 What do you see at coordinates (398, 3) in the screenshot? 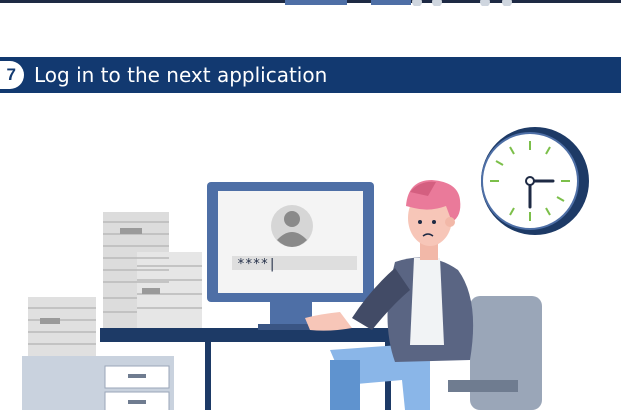
I see `top-decoration` at bounding box center [398, 3].